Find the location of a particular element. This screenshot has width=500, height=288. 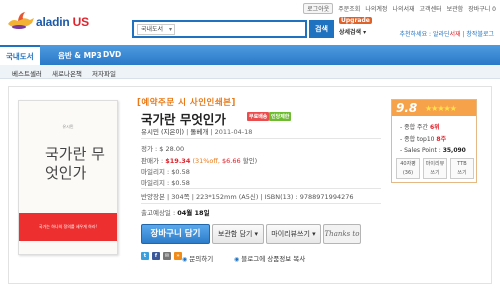

short-review-count: (36) is located at coordinates (408, 173).